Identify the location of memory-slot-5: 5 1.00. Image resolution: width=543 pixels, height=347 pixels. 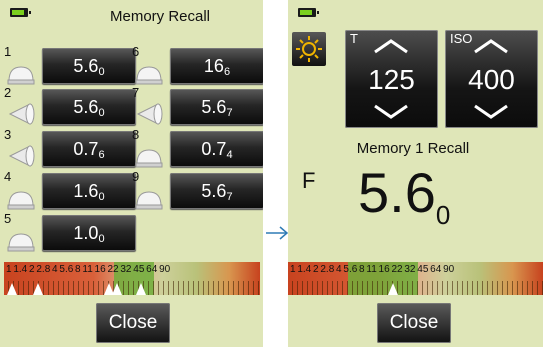
(70, 232).